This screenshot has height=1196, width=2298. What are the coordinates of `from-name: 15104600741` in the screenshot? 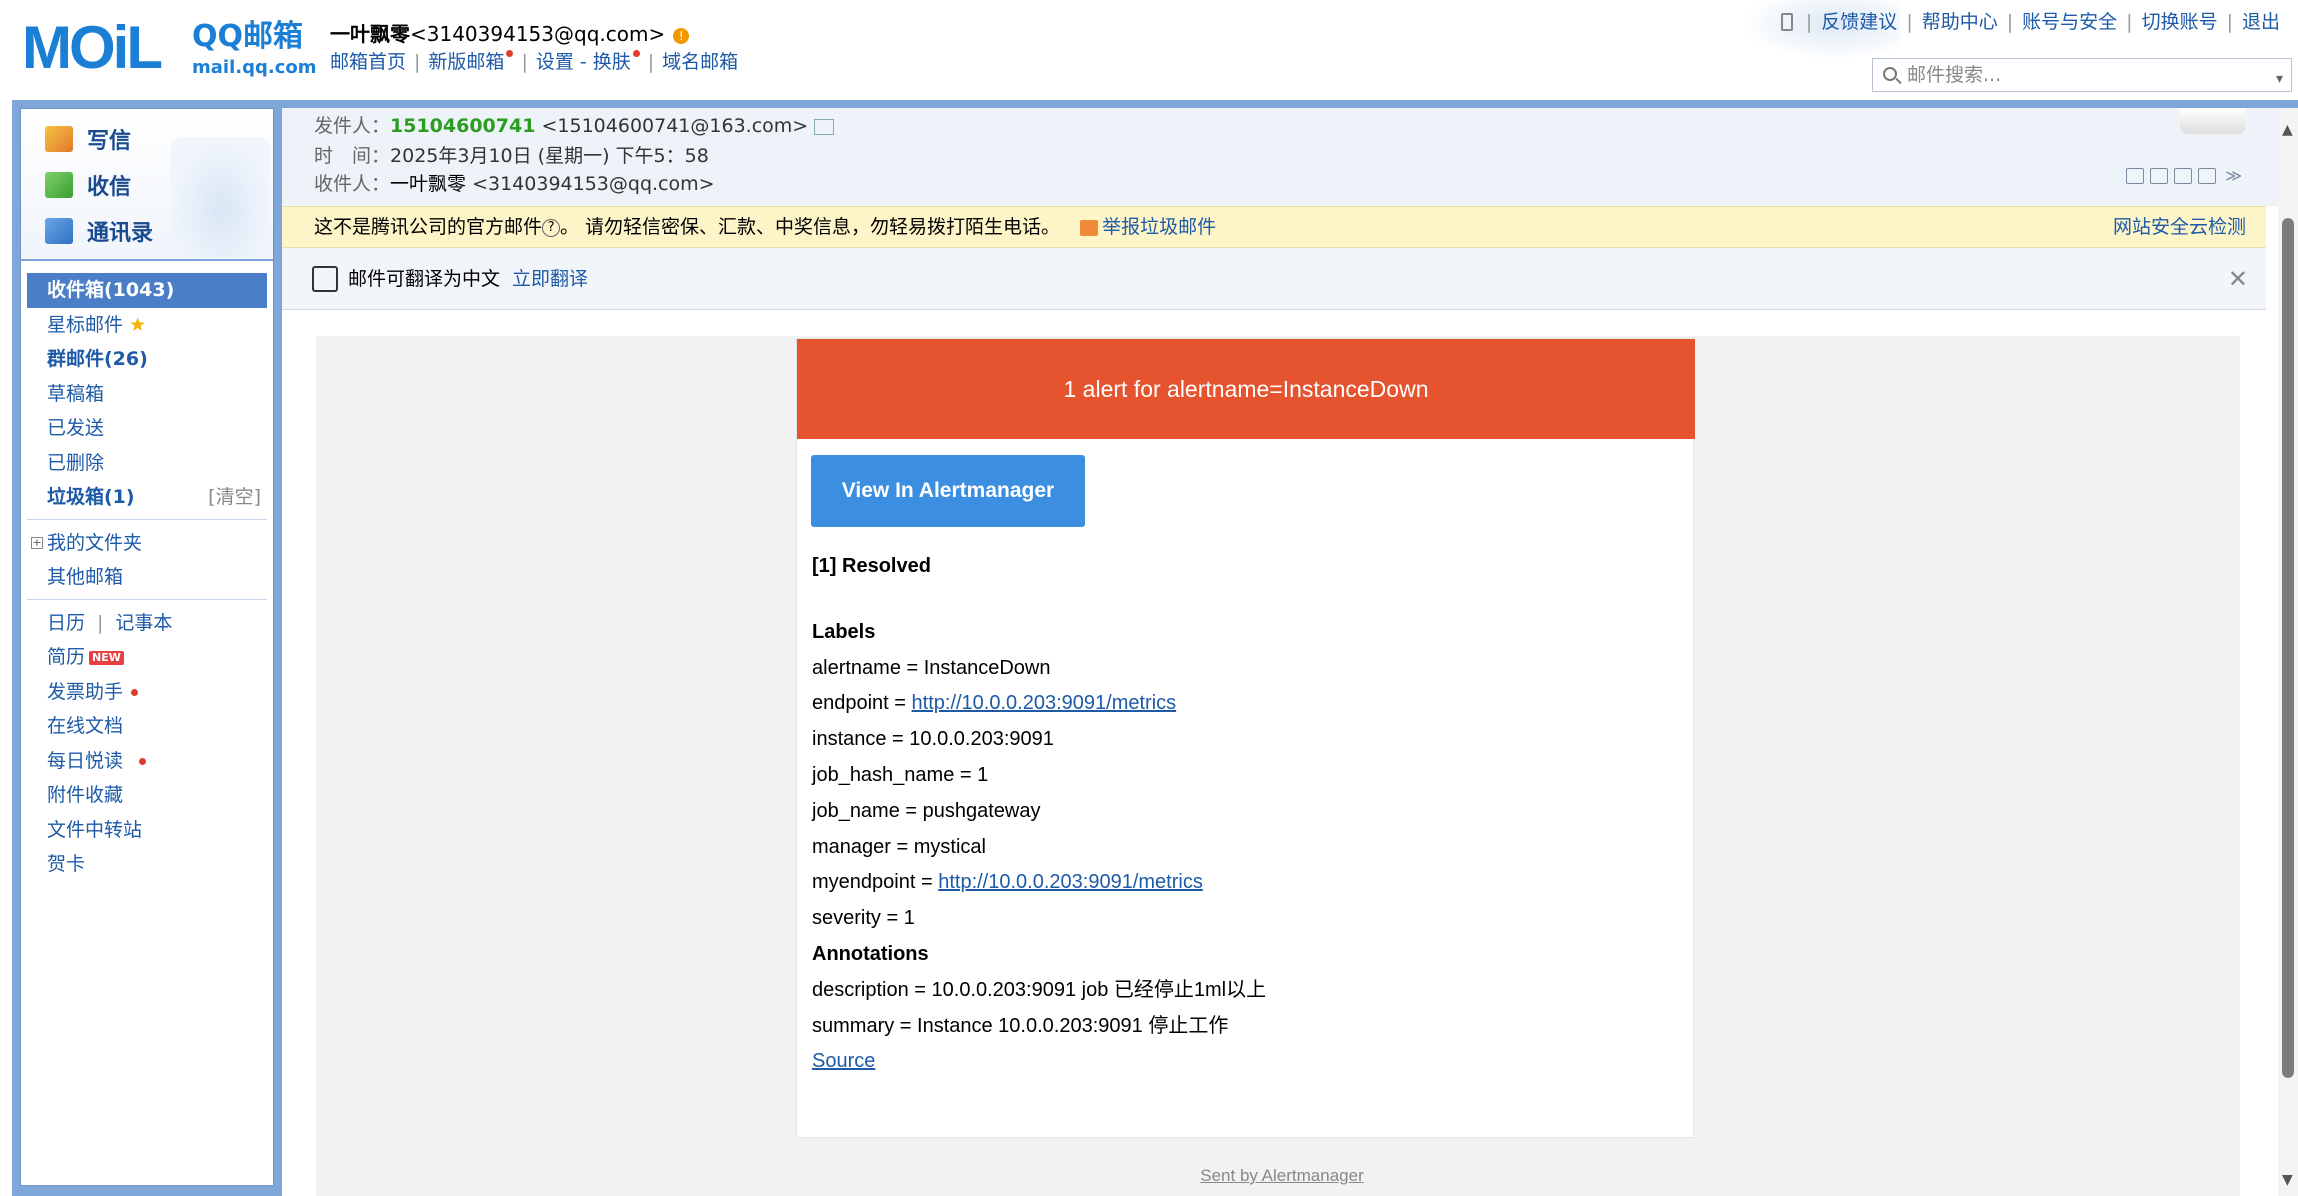 It's located at (462, 126).